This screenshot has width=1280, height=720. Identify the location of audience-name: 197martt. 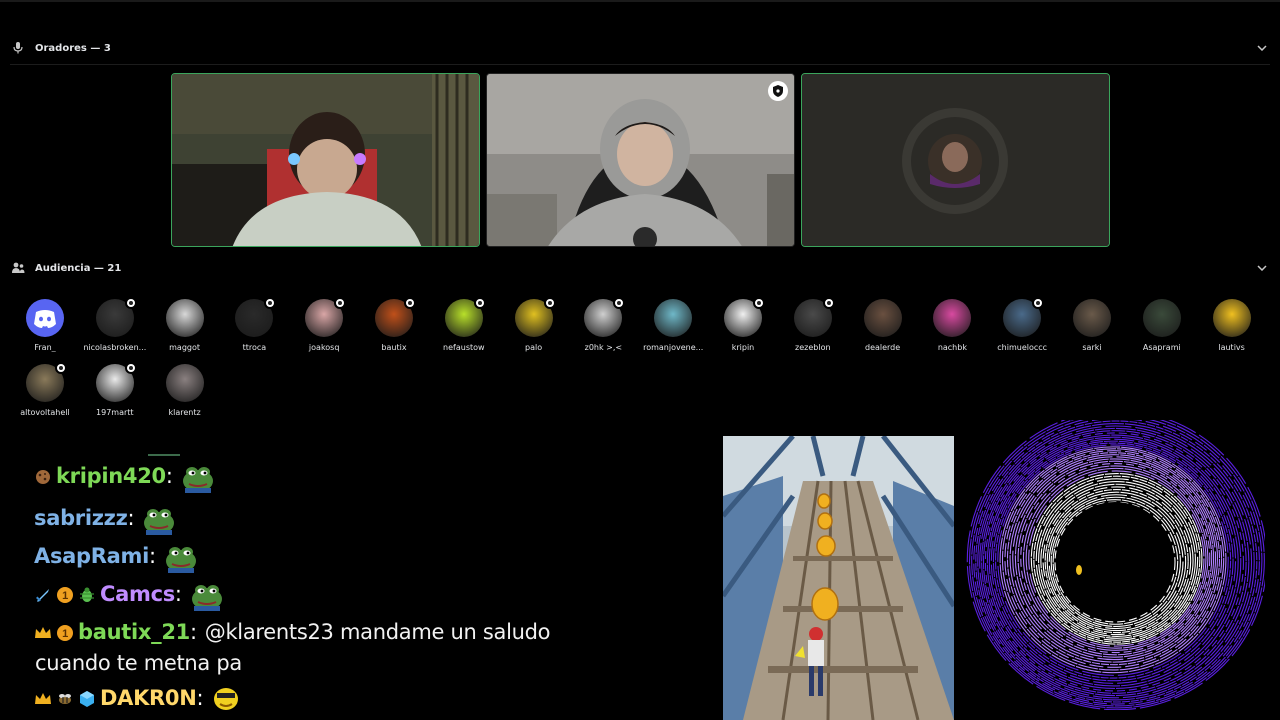
(115, 412).